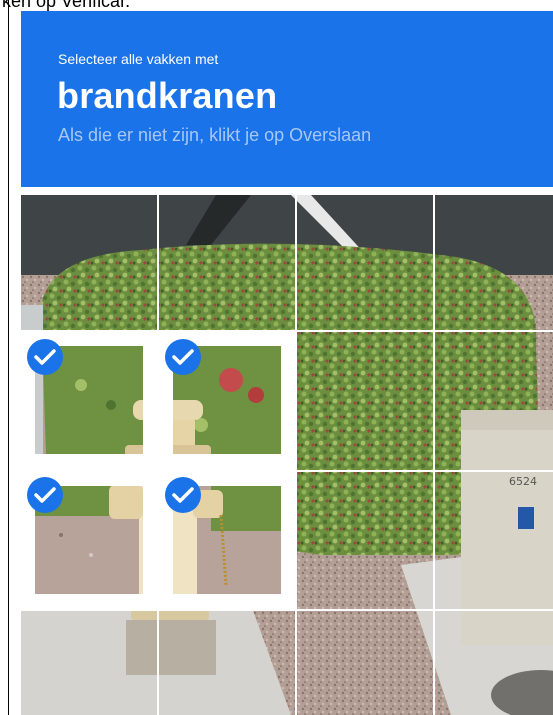  What do you see at coordinates (167, 95) in the screenshot?
I see `target-object-text: brandkranen` at bounding box center [167, 95].